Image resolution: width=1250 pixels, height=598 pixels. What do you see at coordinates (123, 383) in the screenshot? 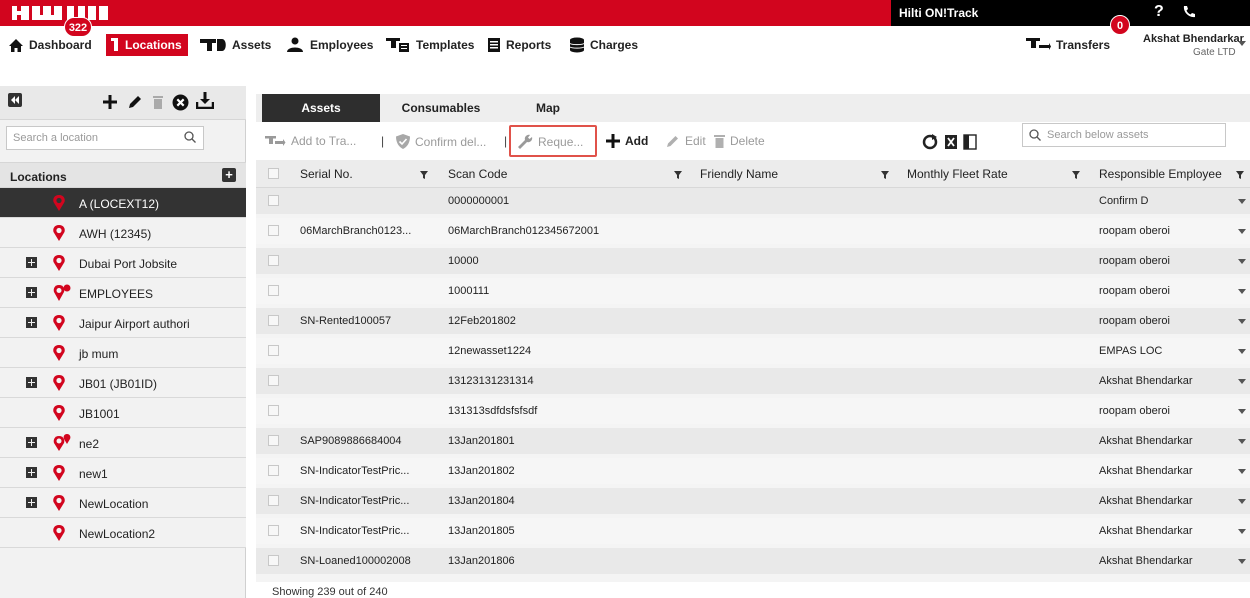
I see `sidebar-location-item: JB01 (JB01ID)` at bounding box center [123, 383].